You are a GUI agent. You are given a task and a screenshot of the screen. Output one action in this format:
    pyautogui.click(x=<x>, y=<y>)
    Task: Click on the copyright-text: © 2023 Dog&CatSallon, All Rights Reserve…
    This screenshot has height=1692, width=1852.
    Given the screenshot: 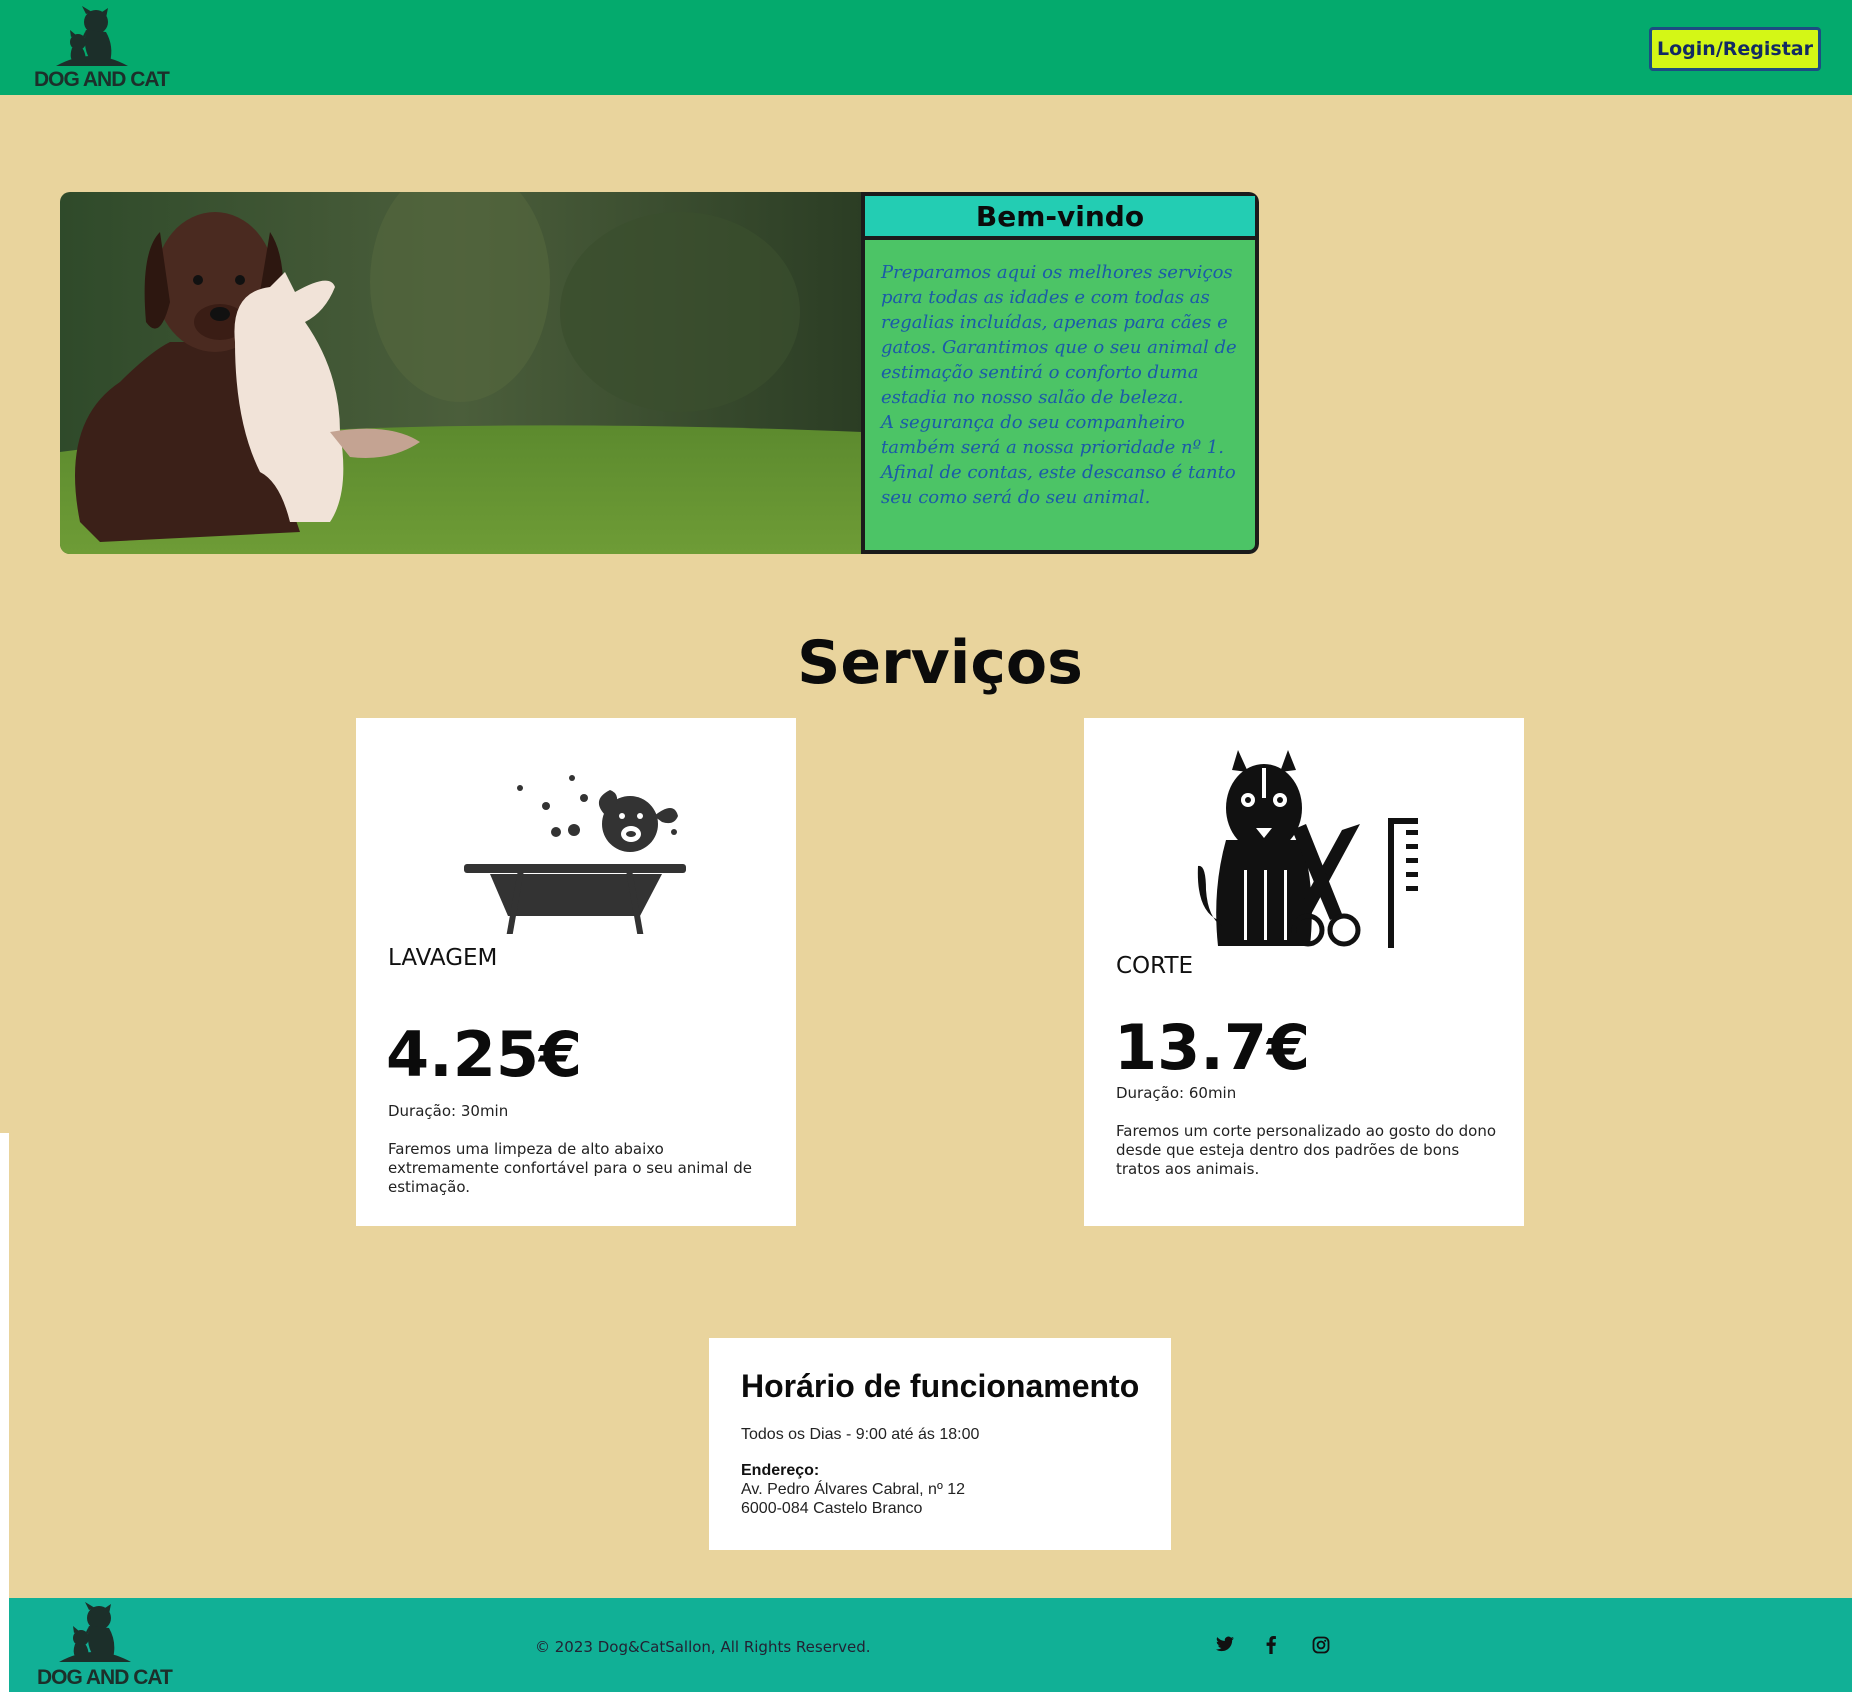 What is the action you would take?
    pyautogui.click(x=703, y=1647)
    